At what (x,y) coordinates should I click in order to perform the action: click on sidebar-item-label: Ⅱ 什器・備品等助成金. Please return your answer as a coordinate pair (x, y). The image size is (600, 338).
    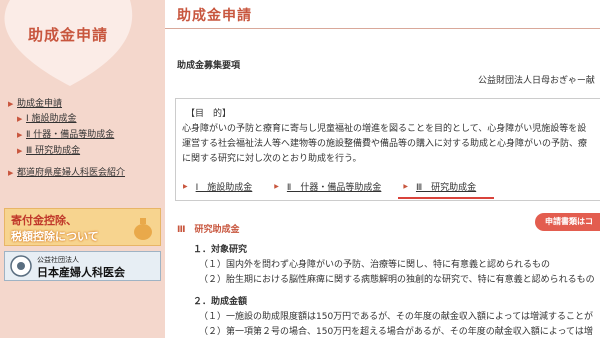
    Looking at the image, I should click on (70, 135).